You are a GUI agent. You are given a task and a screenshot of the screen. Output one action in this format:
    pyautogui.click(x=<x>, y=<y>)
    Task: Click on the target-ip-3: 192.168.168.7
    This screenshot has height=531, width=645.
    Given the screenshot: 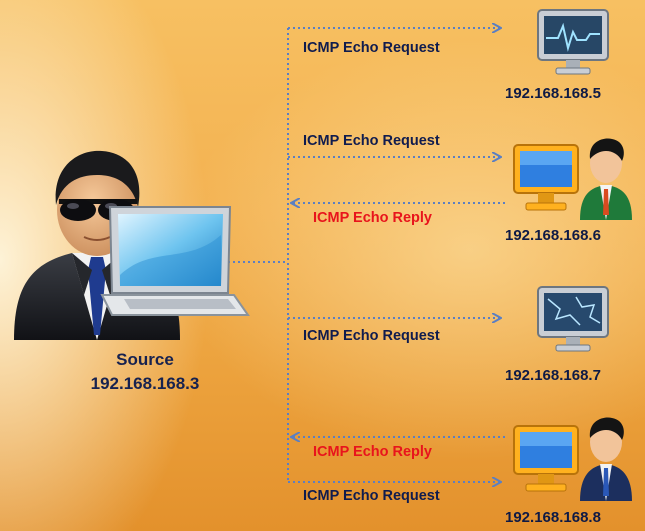 What is the action you would take?
    pyautogui.click(x=553, y=375)
    